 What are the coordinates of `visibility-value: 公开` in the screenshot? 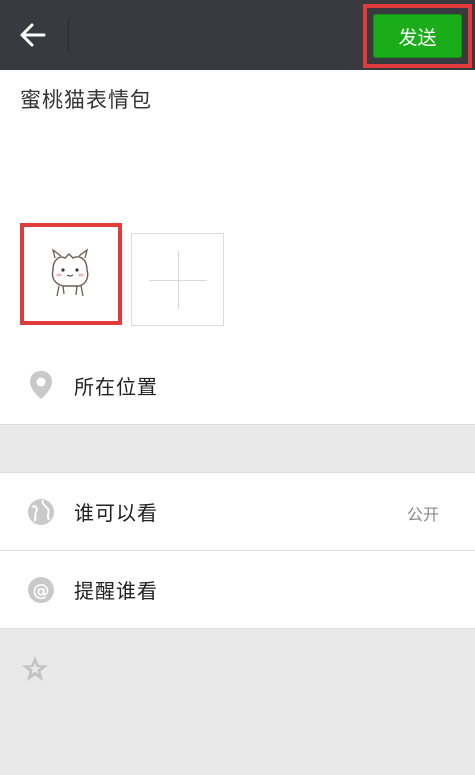 It's located at (422, 514).